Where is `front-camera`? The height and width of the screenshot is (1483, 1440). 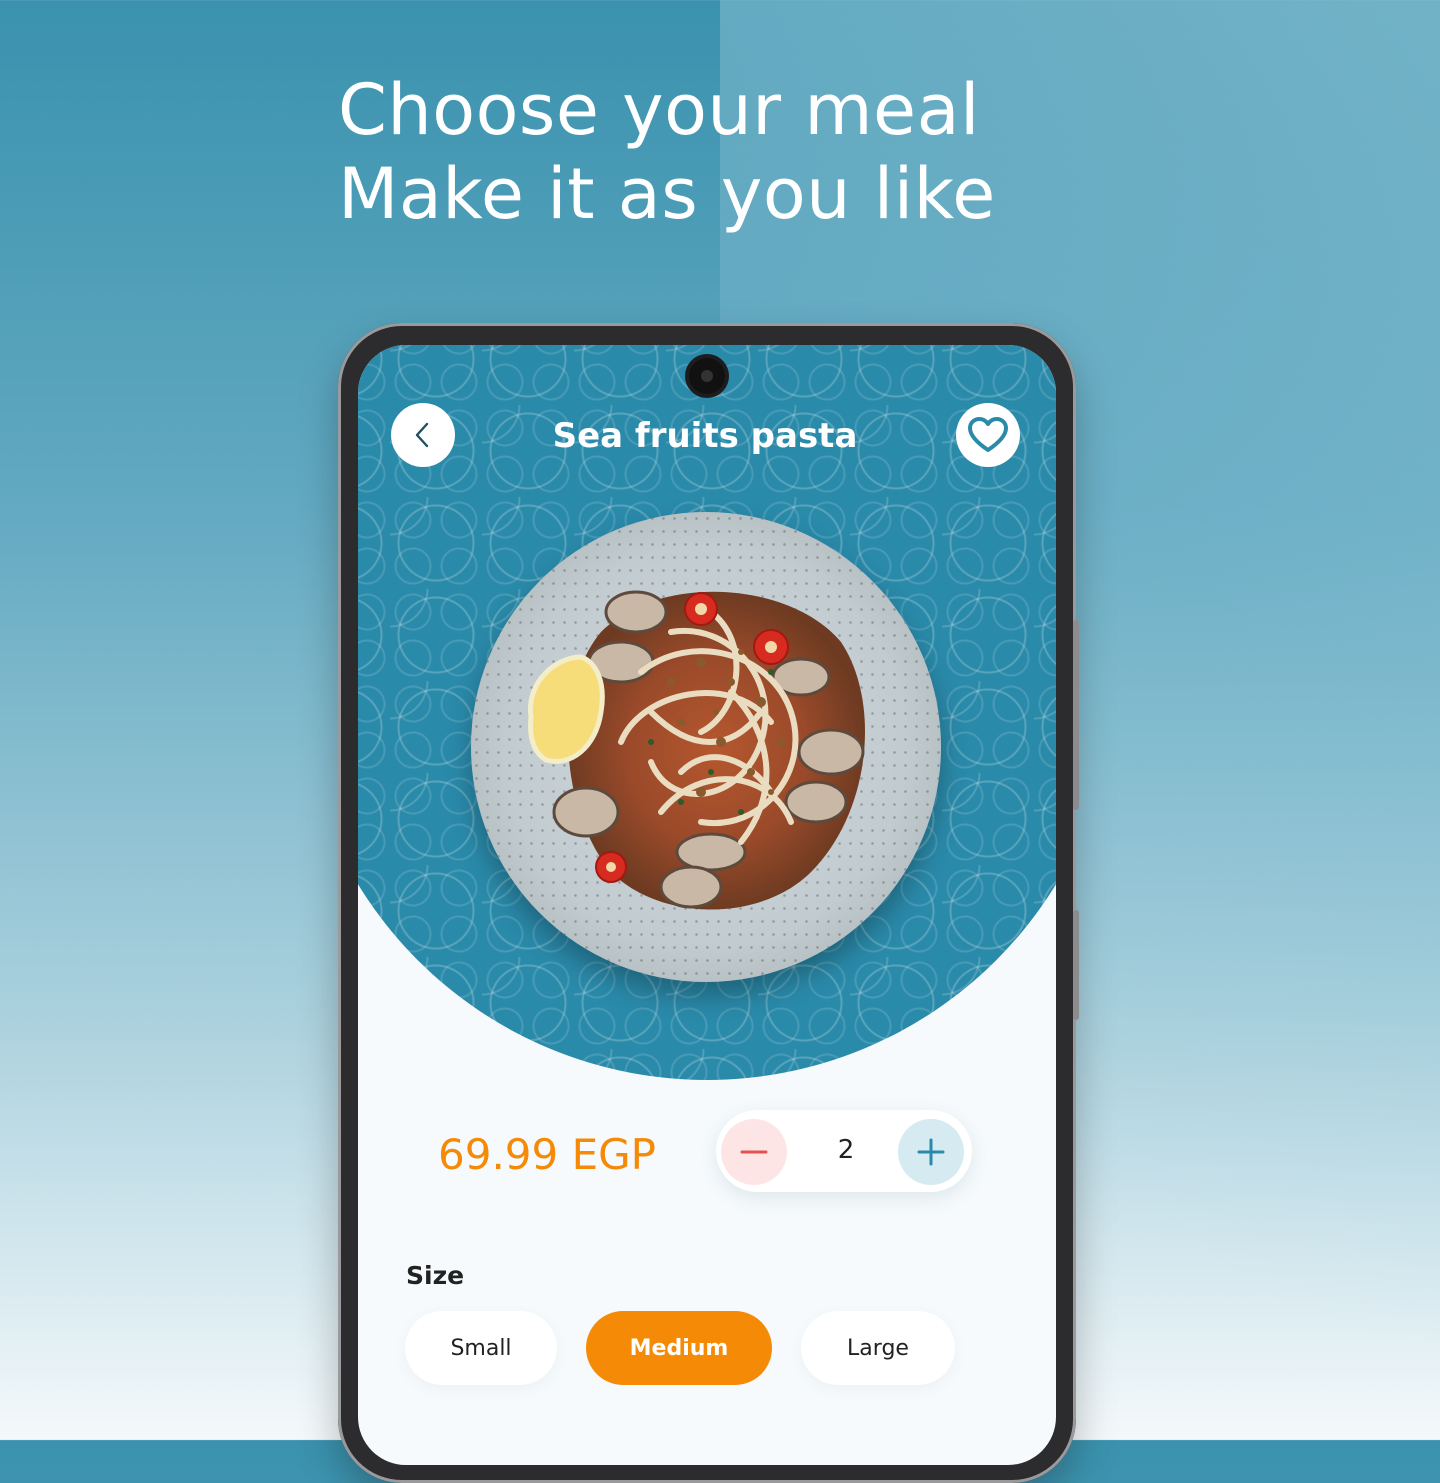 front-camera is located at coordinates (707, 376).